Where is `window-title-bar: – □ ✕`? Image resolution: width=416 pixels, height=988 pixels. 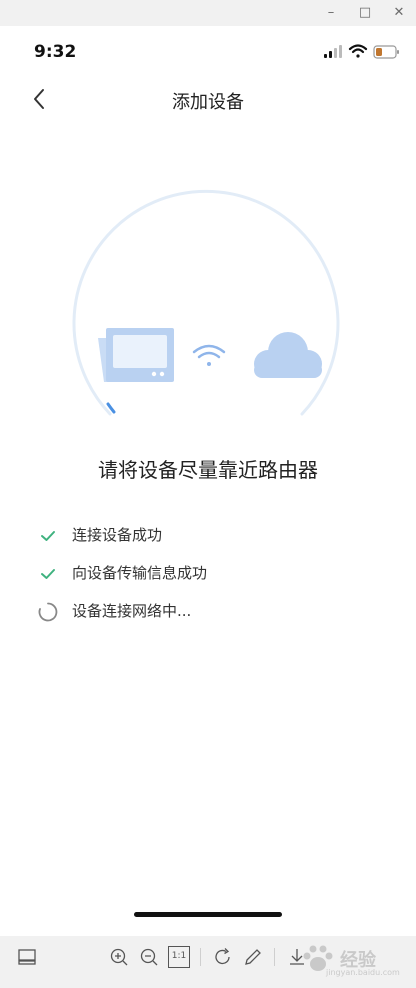
window-title-bar: – □ ✕ is located at coordinates (208, 13).